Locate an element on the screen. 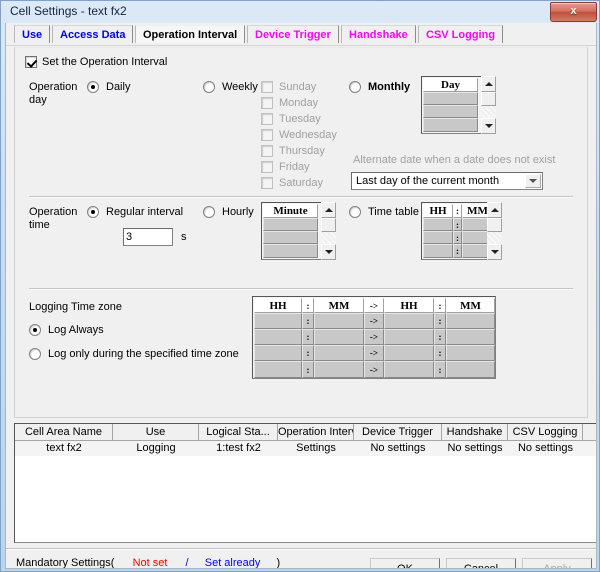 The height and width of the screenshot is (572, 600). operation-time-label-line2: time is located at coordinates (39, 225).